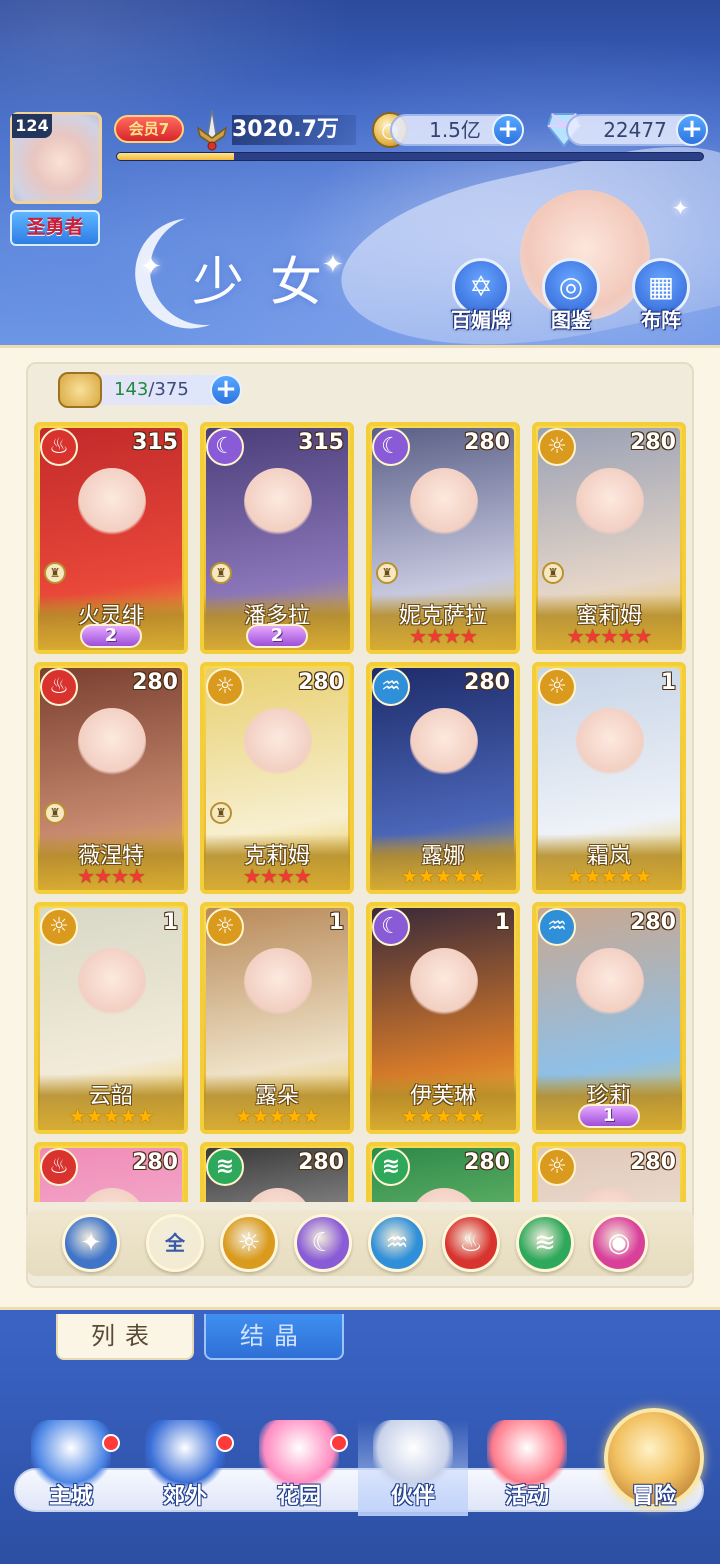 Image resolution: width=720 pixels, height=1564 pixels. What do you see at coordinates (481, 295) in the screenshot?
I see `card-deck-button: ✡ 百媚牌` at bounding box center [481, 295].